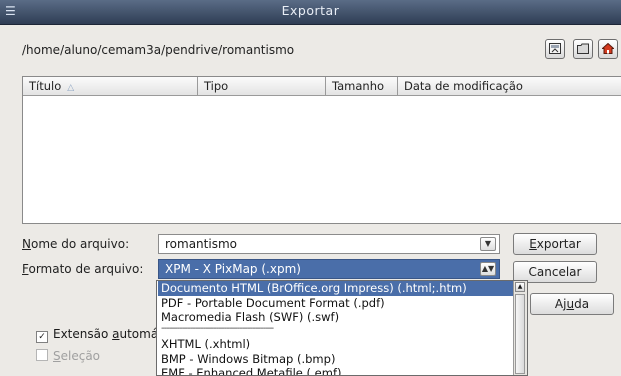 This screenshot has width=621, height=376. I want to click on help-button: Ajuda, so click(572, 304).